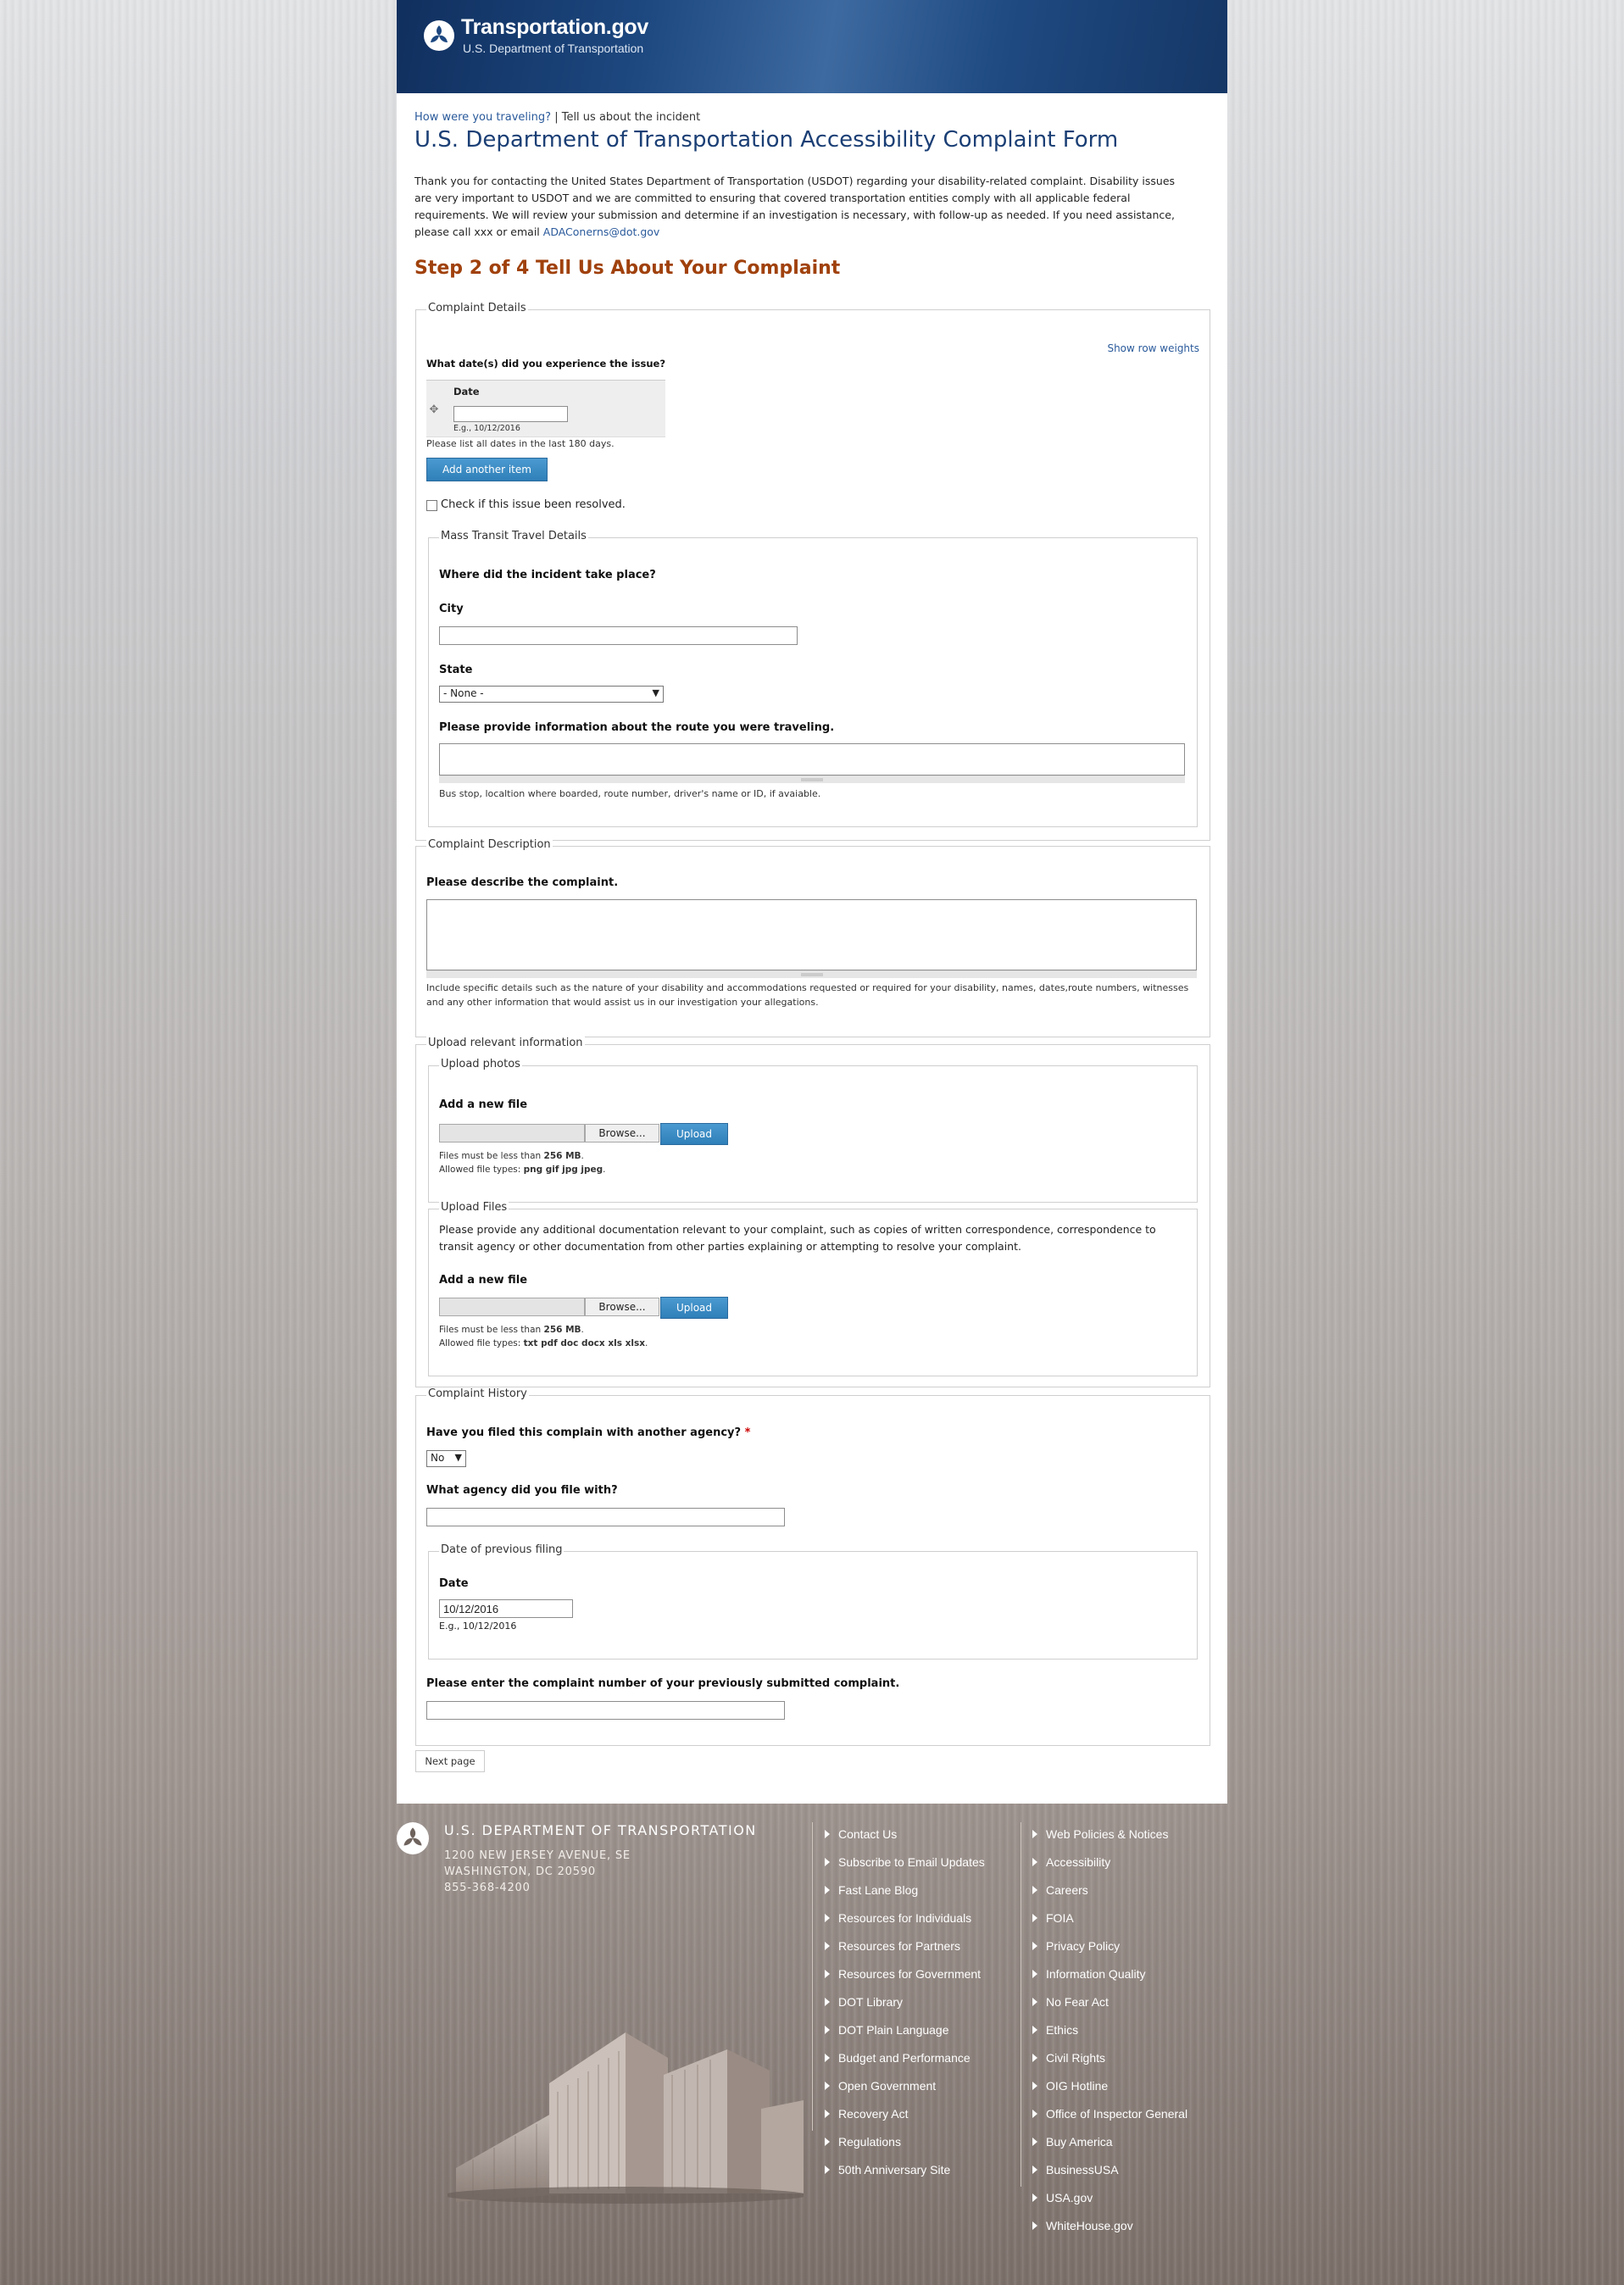 The height and width of the screenshot is (2285, 1624). I want to click on footer-col1-link: Recovery Act, so click(905, 2121).